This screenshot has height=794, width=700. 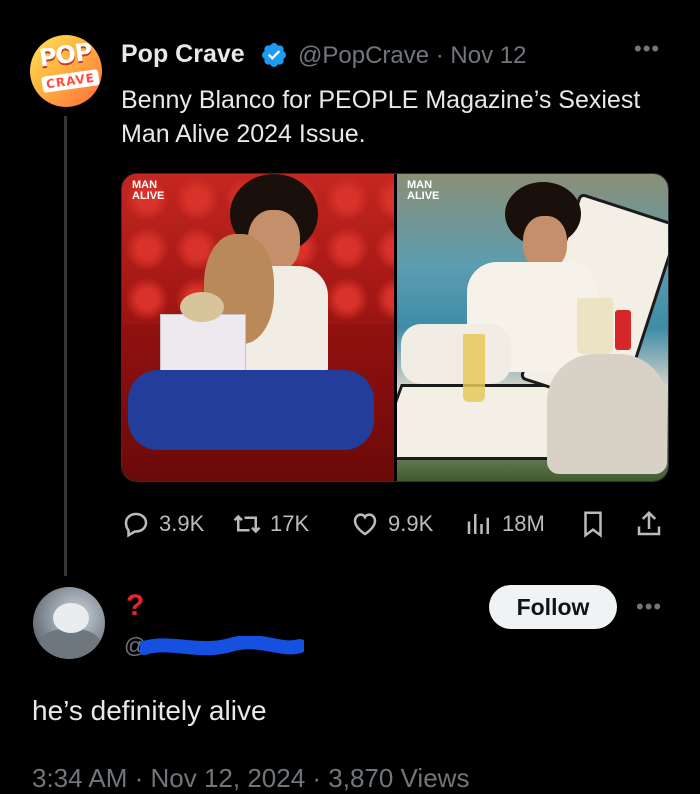 What do you see at coordinates (148, 190) in the screenshot?
I see `magazine-caption-1: MAN ALIVE` at bounding box center [148, 190].